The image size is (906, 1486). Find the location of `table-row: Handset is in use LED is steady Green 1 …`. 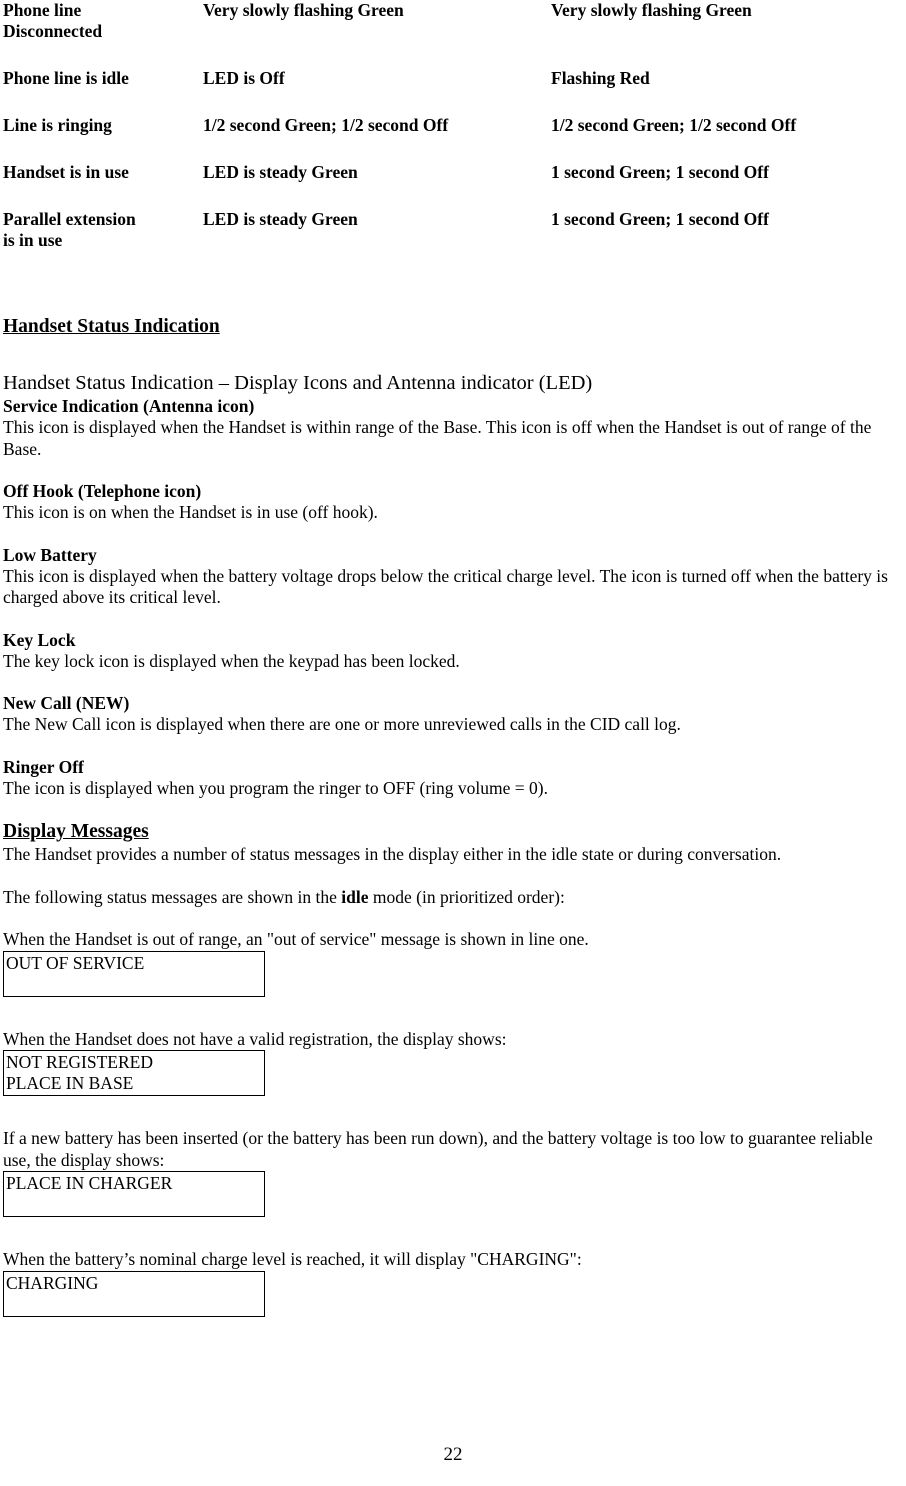

table-row: Handset is in use LED is steady Green 1 … is located at coordinates (453, 185).